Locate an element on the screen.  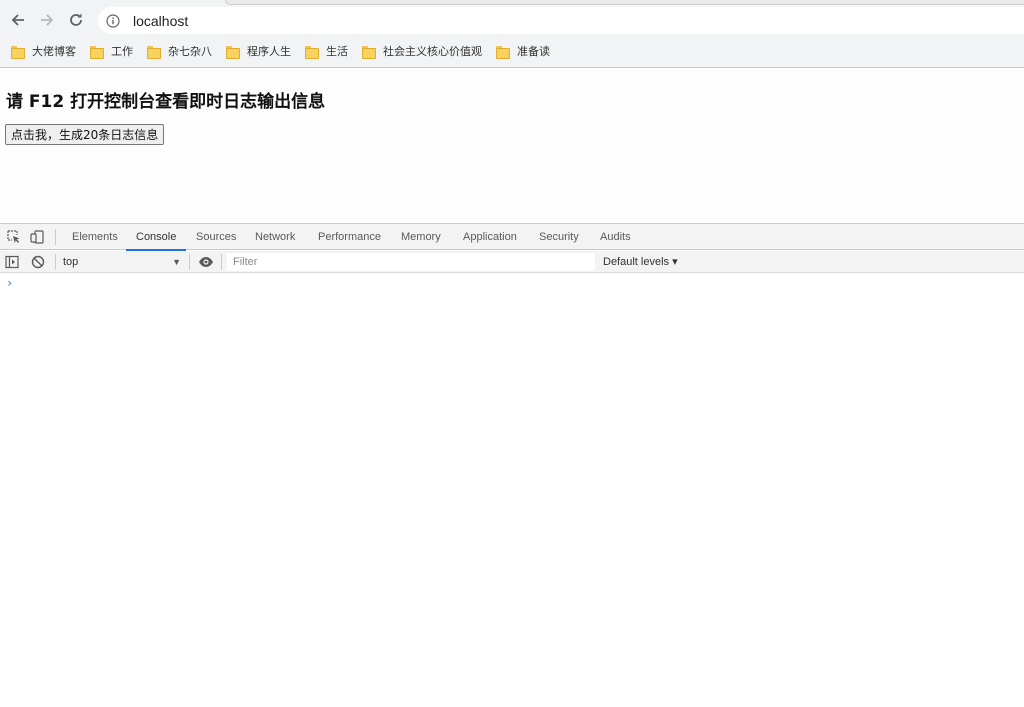
bookmark-label: 程序人生 is located at coordinates (269, 51).